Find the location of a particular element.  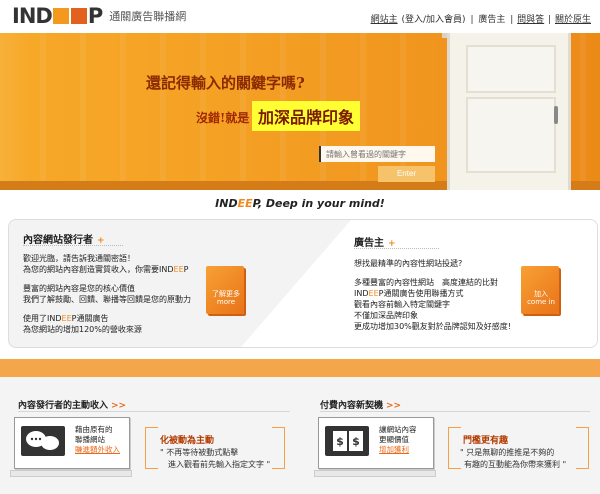

publisher-income-link: 賺進額外收入 is located at coordinates (97, 450).